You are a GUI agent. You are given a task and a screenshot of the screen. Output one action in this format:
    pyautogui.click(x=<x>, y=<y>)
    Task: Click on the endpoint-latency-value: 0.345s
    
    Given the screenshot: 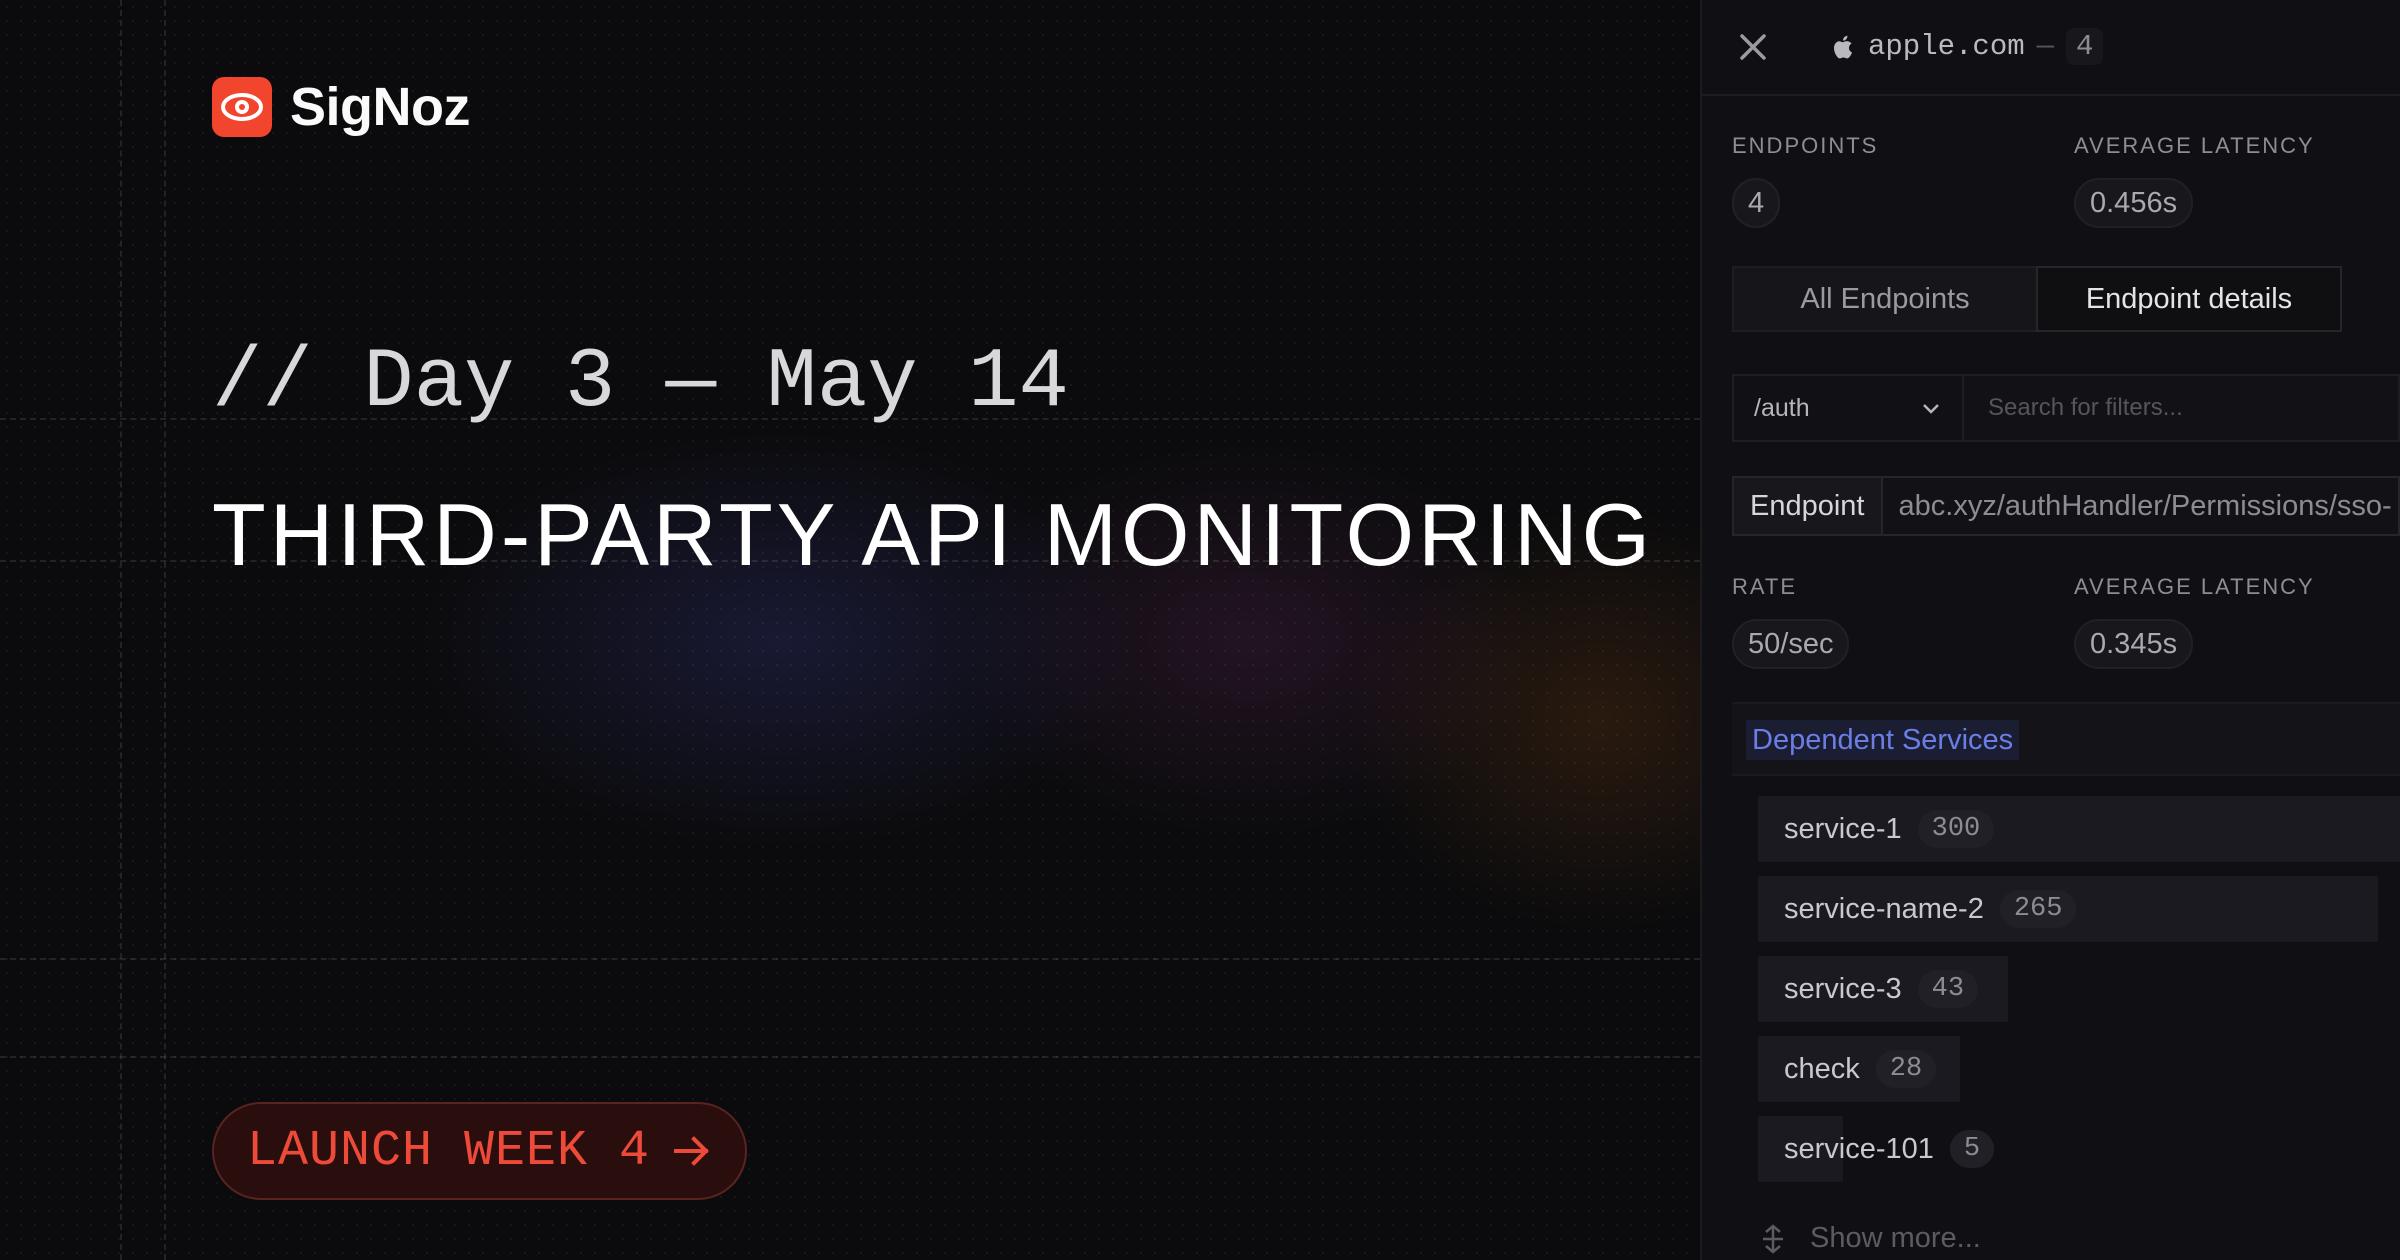 What is the action you would take?
    pyautogui.click(x=2134, y=644)
    